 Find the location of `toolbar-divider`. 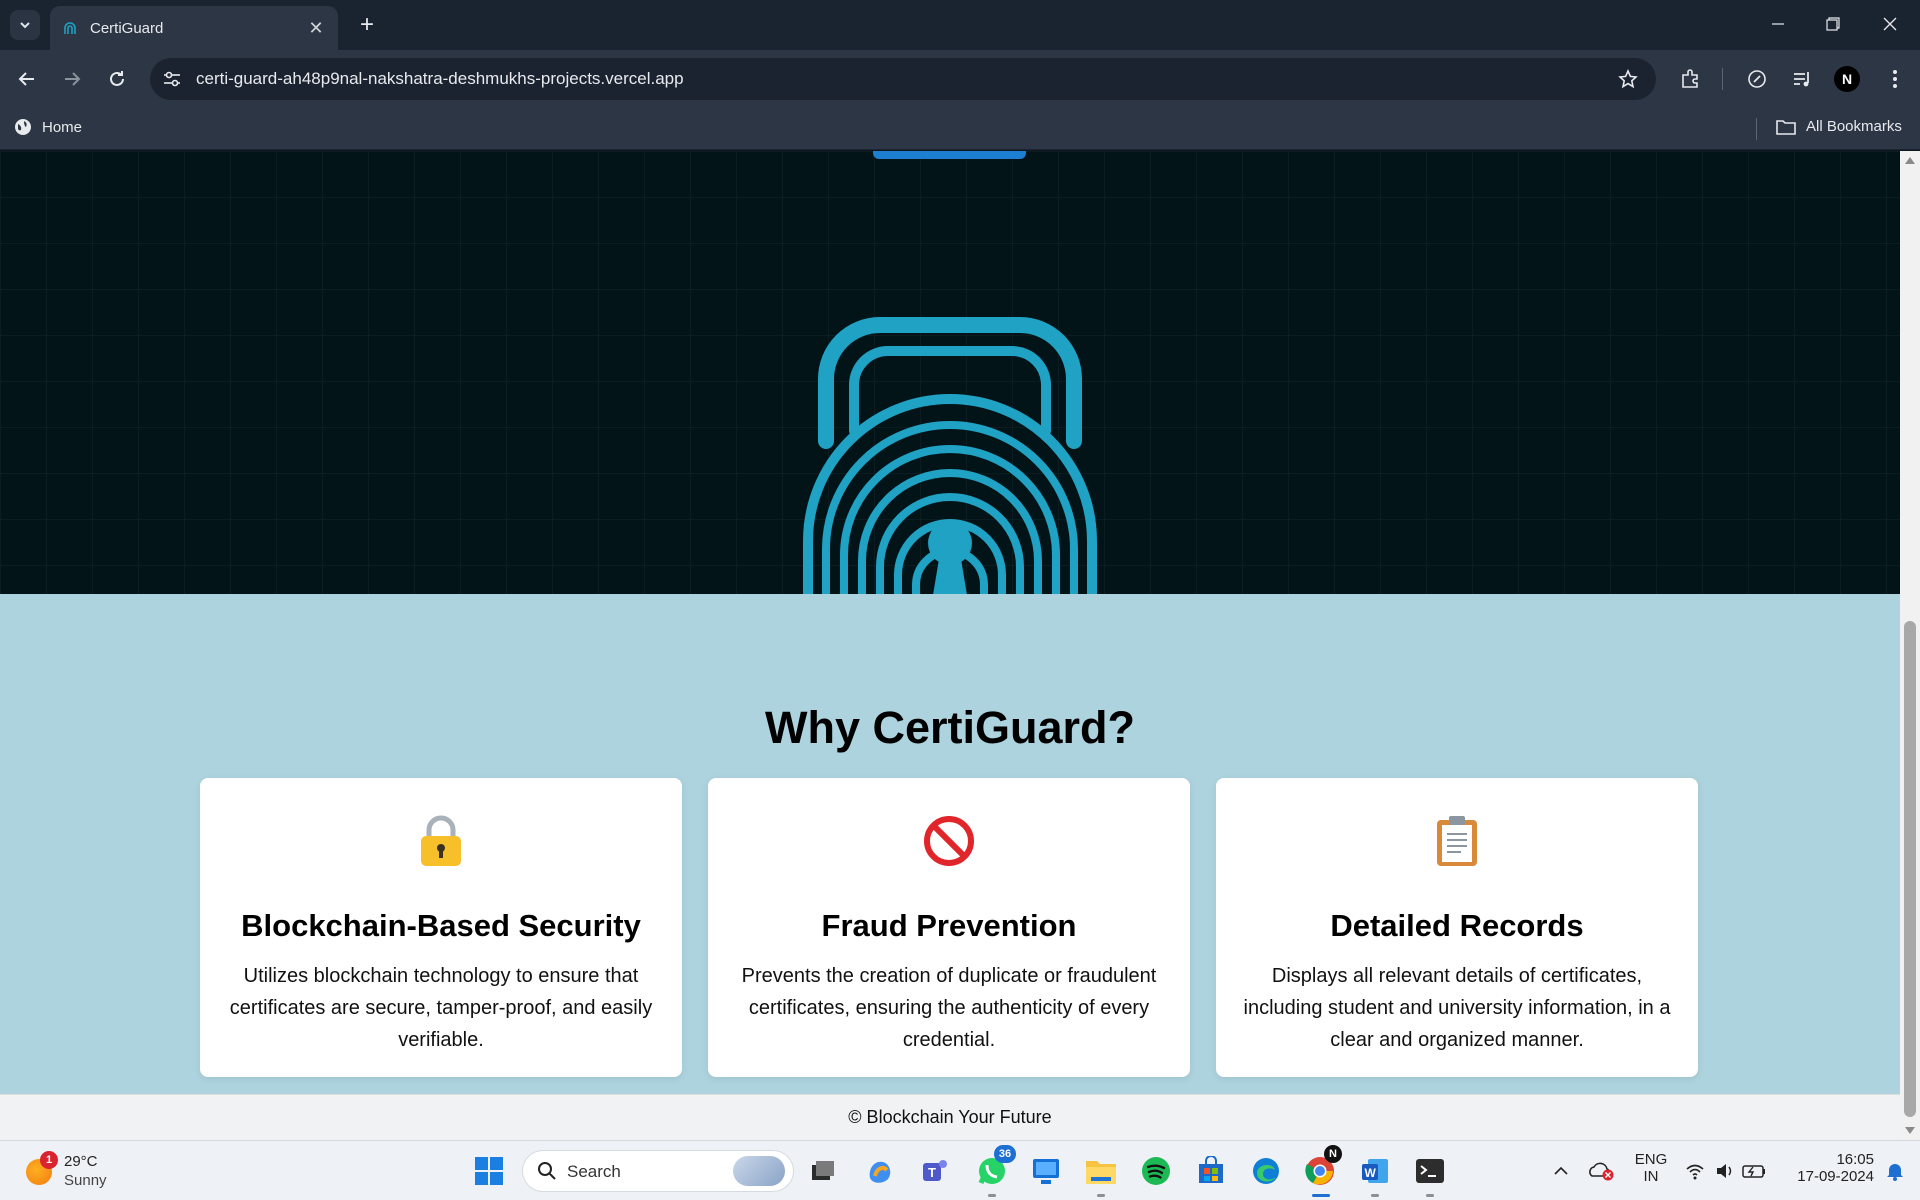

toolbar-divider is located at coordinates (1722, 79).